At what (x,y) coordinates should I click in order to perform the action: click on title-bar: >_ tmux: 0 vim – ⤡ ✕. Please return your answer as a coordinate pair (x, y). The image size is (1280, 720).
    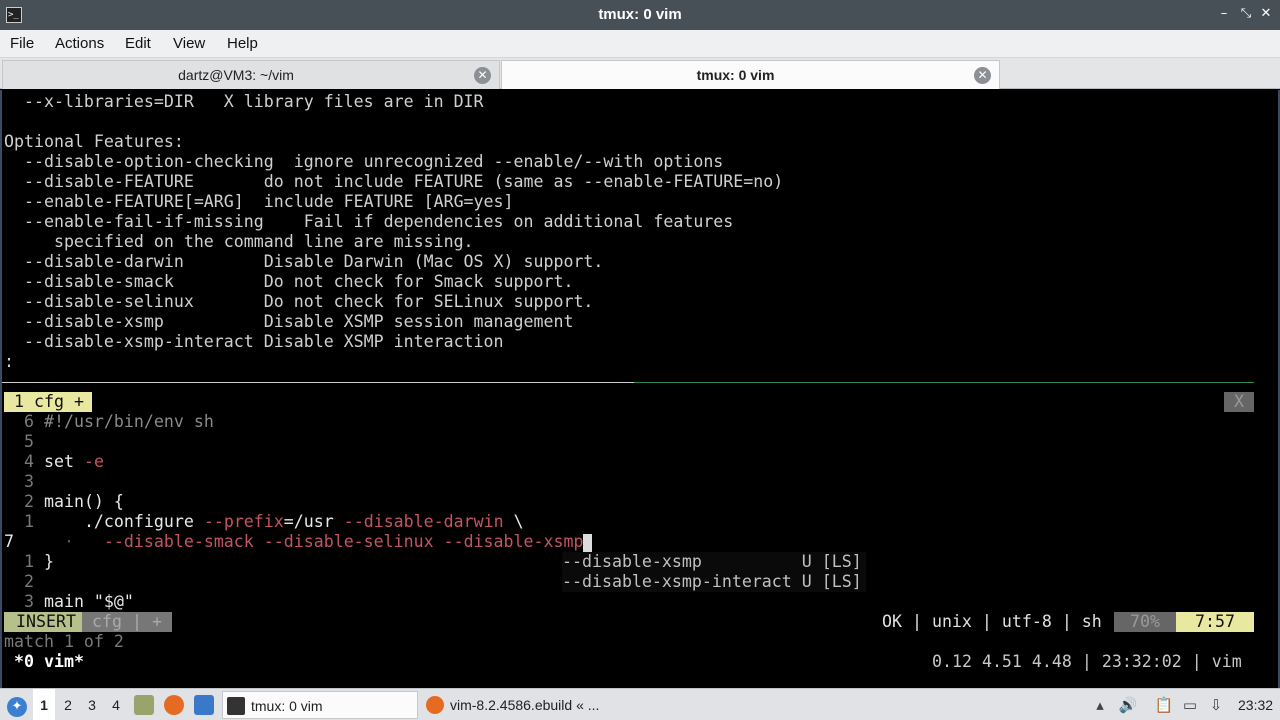
    Looking at the image, I should click on (640, 15).